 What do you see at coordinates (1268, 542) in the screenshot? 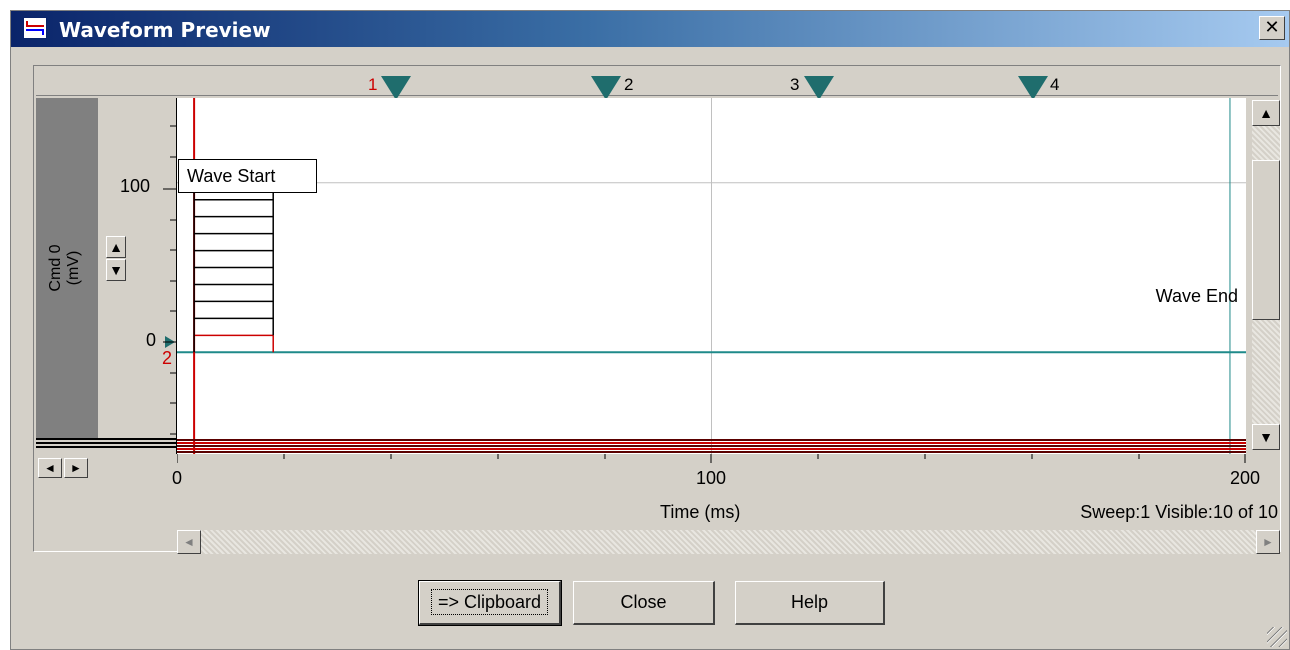
I see `scroll-right-button: ►` at bounding box center [1268, 542].